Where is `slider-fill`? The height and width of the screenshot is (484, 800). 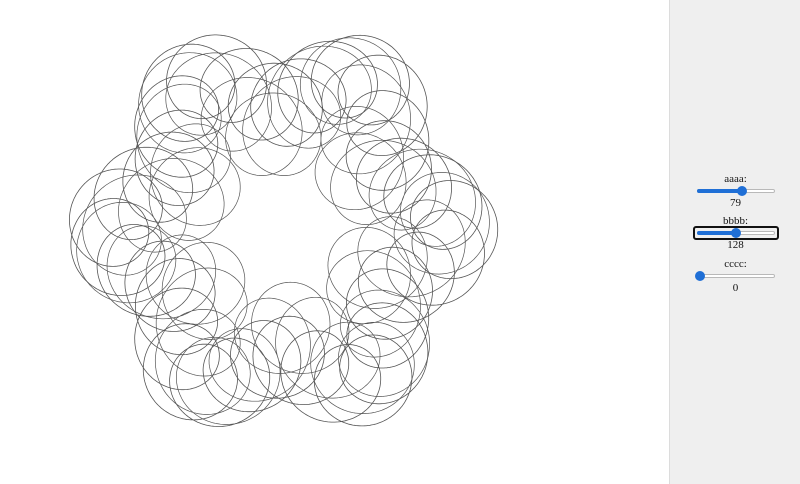 slider-fill is located at coordinates (719, 191).